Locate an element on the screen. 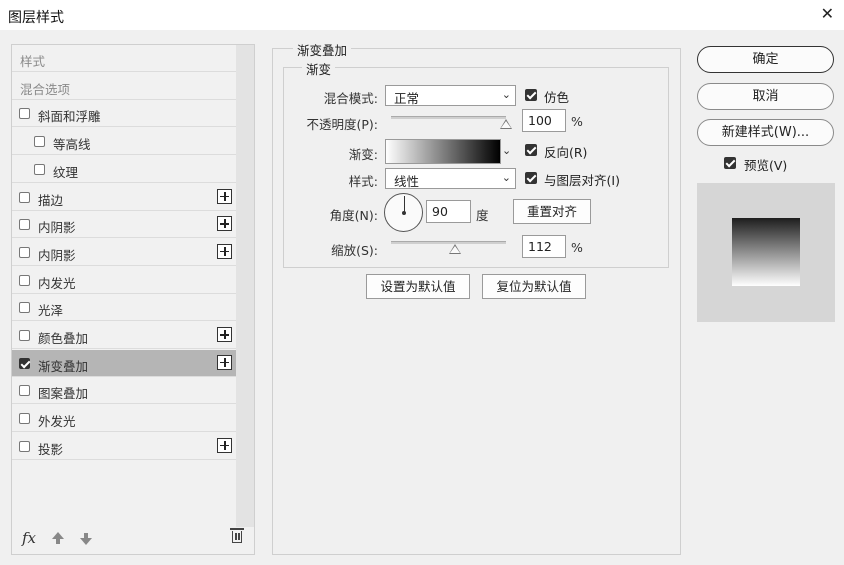  style-list-item: 描边 is located at coordinates (124, 197).